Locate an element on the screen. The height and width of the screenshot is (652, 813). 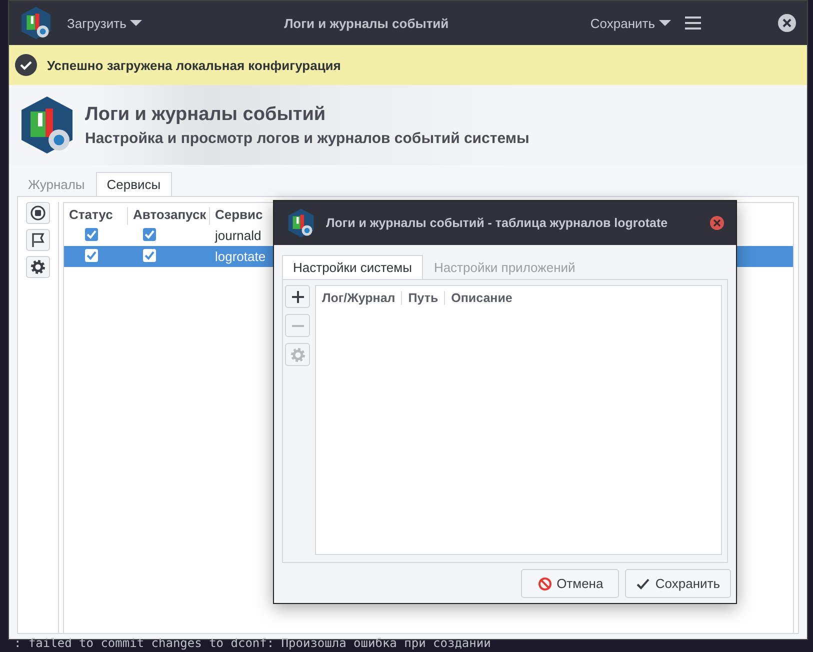
info-message: Успешно загружена локальная конфигурация is located at coordinates (194, 65).